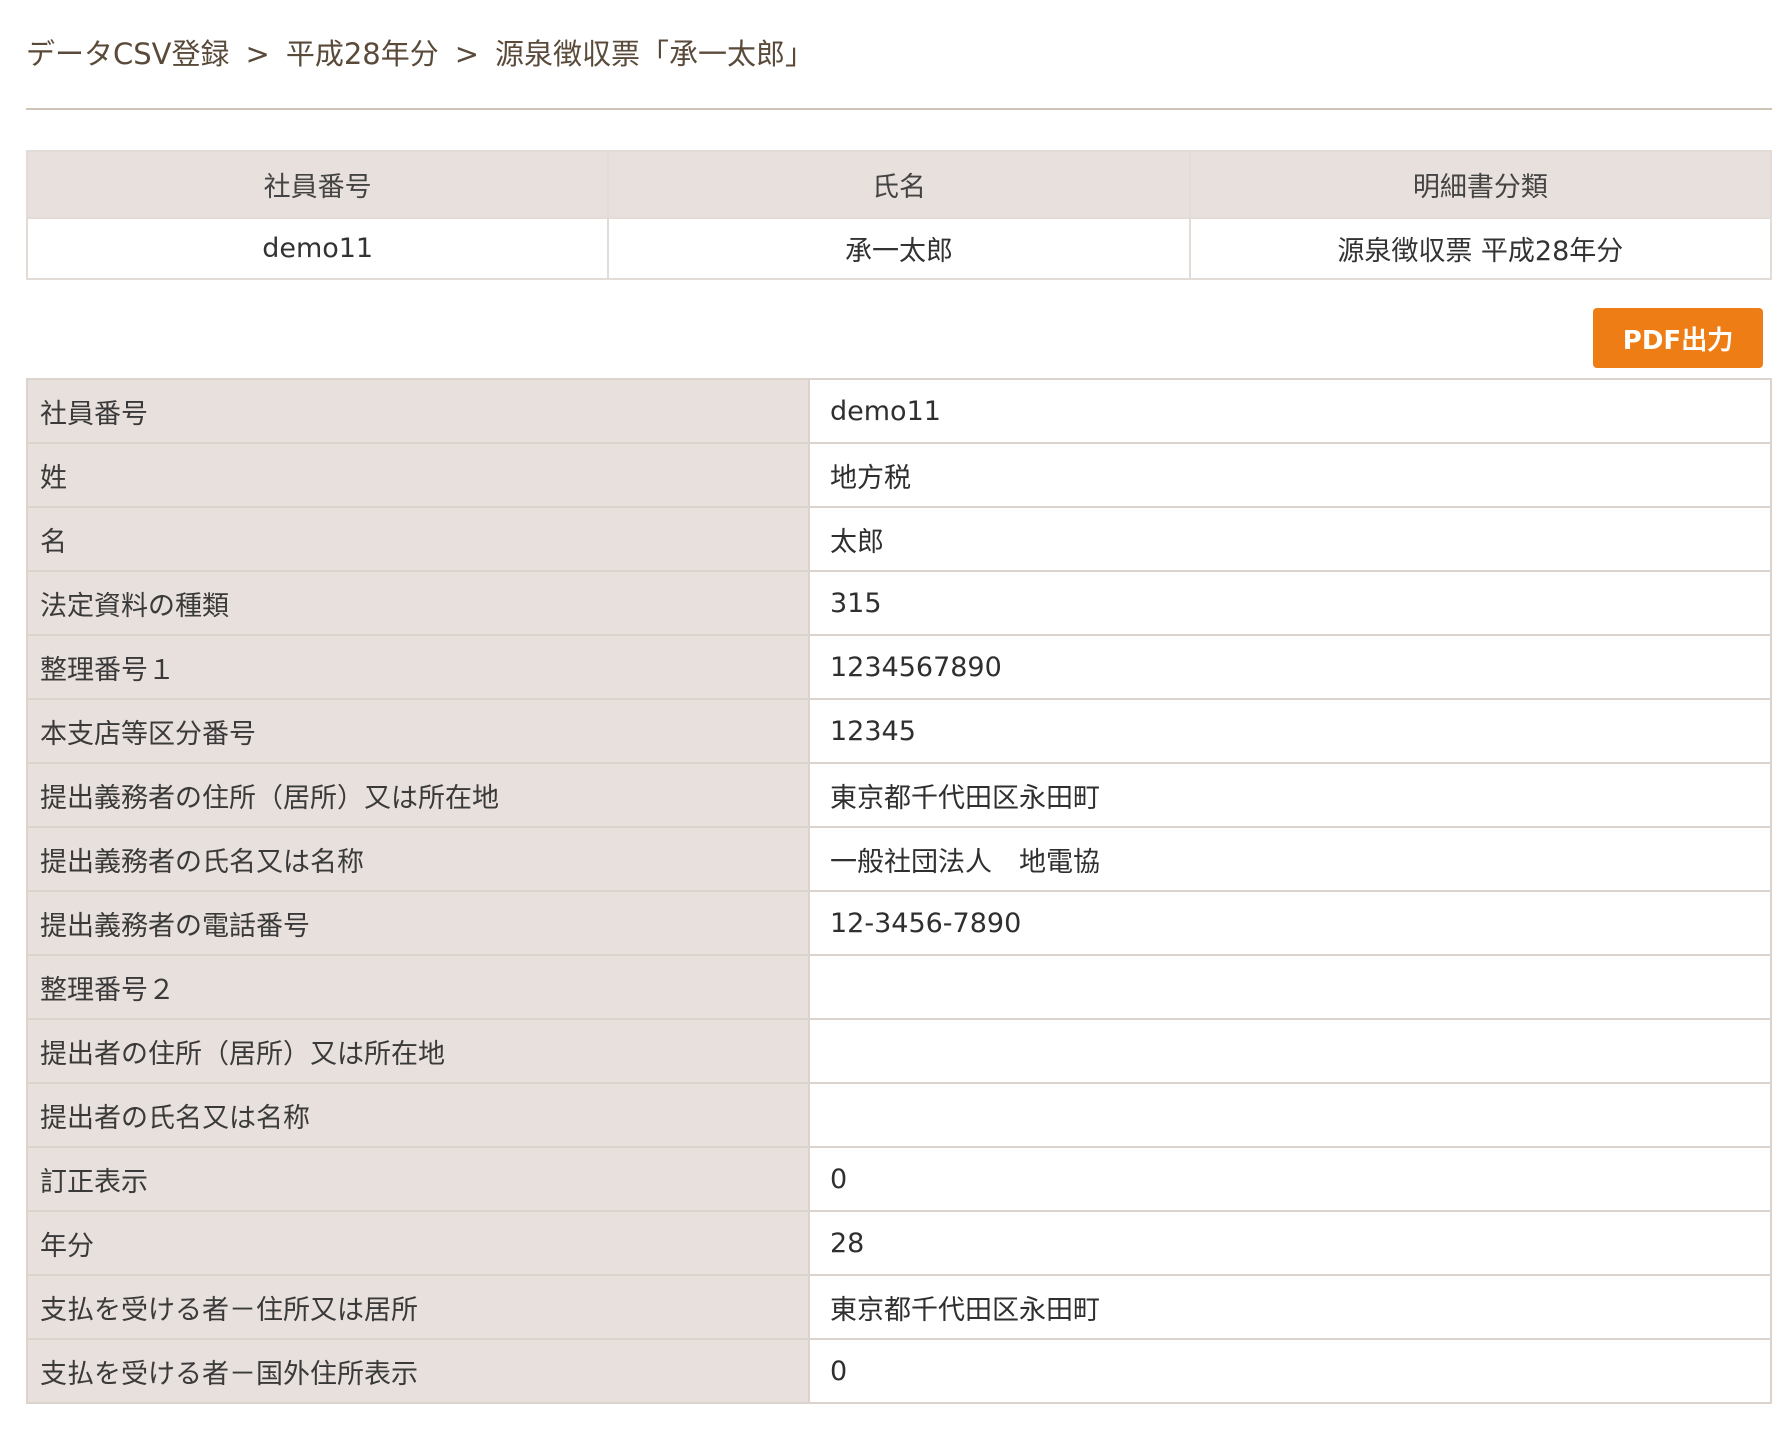 The image size is (1782, 1434). What do you see at coordinates (362, 54) in the screenshot?
I see `breadcrumb-item-year: 平成28年分` at bounding box center [362, 54].